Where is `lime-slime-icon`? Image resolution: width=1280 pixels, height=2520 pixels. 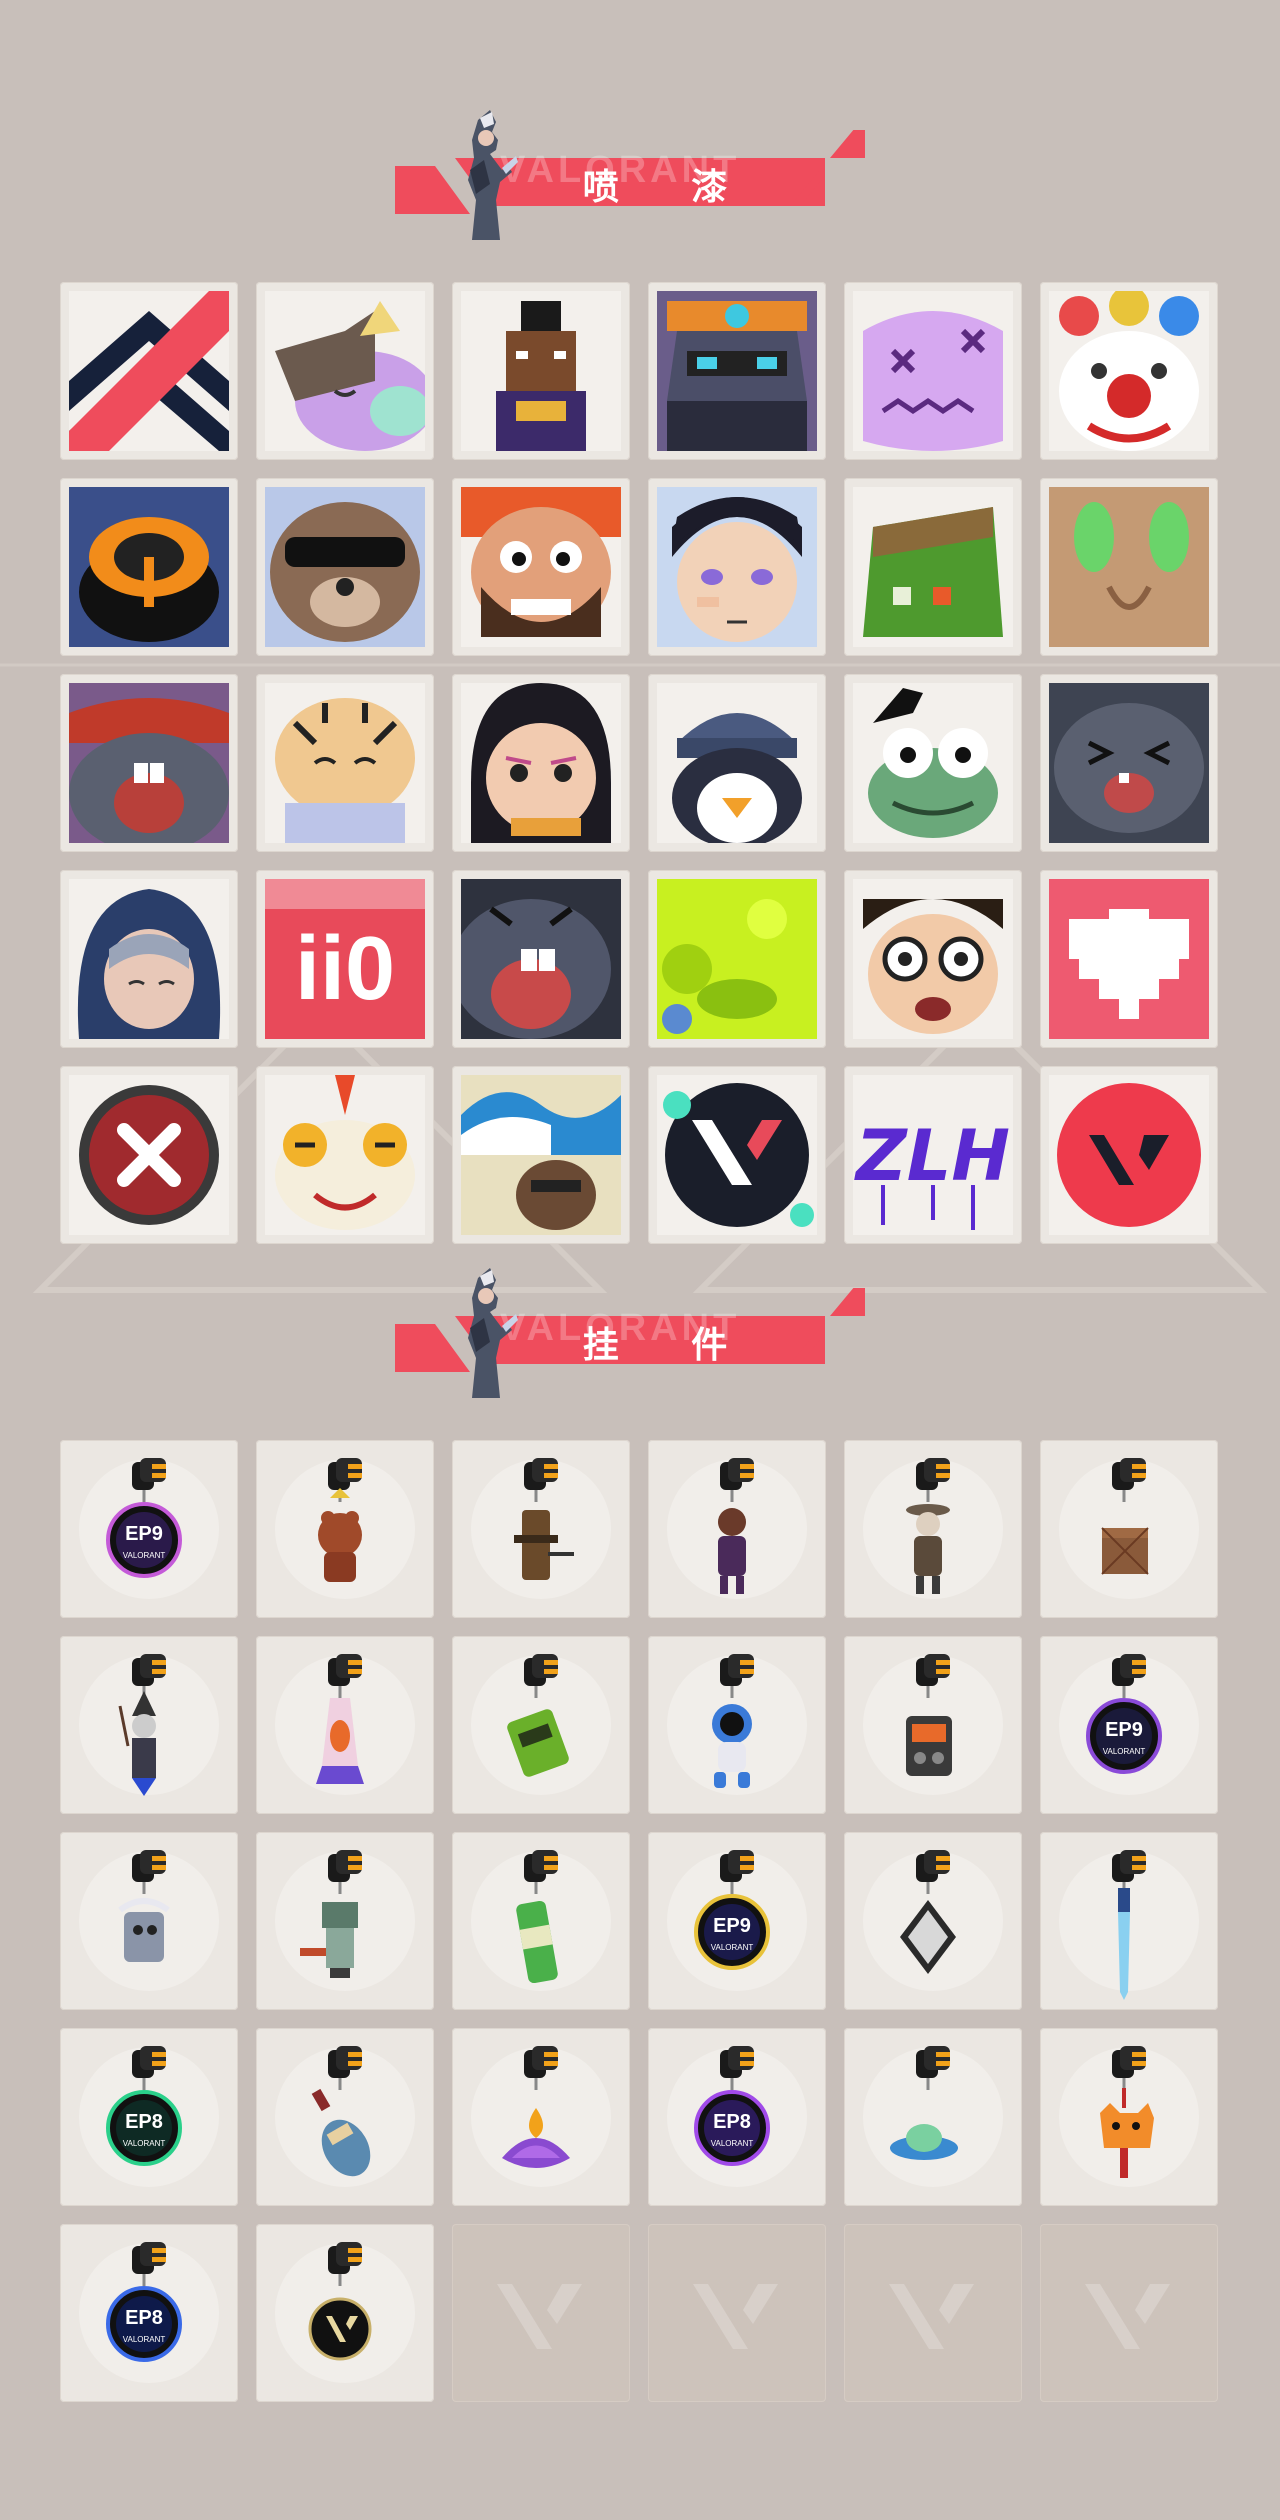
lime-slime-icon is located at coordinates (737, 959).